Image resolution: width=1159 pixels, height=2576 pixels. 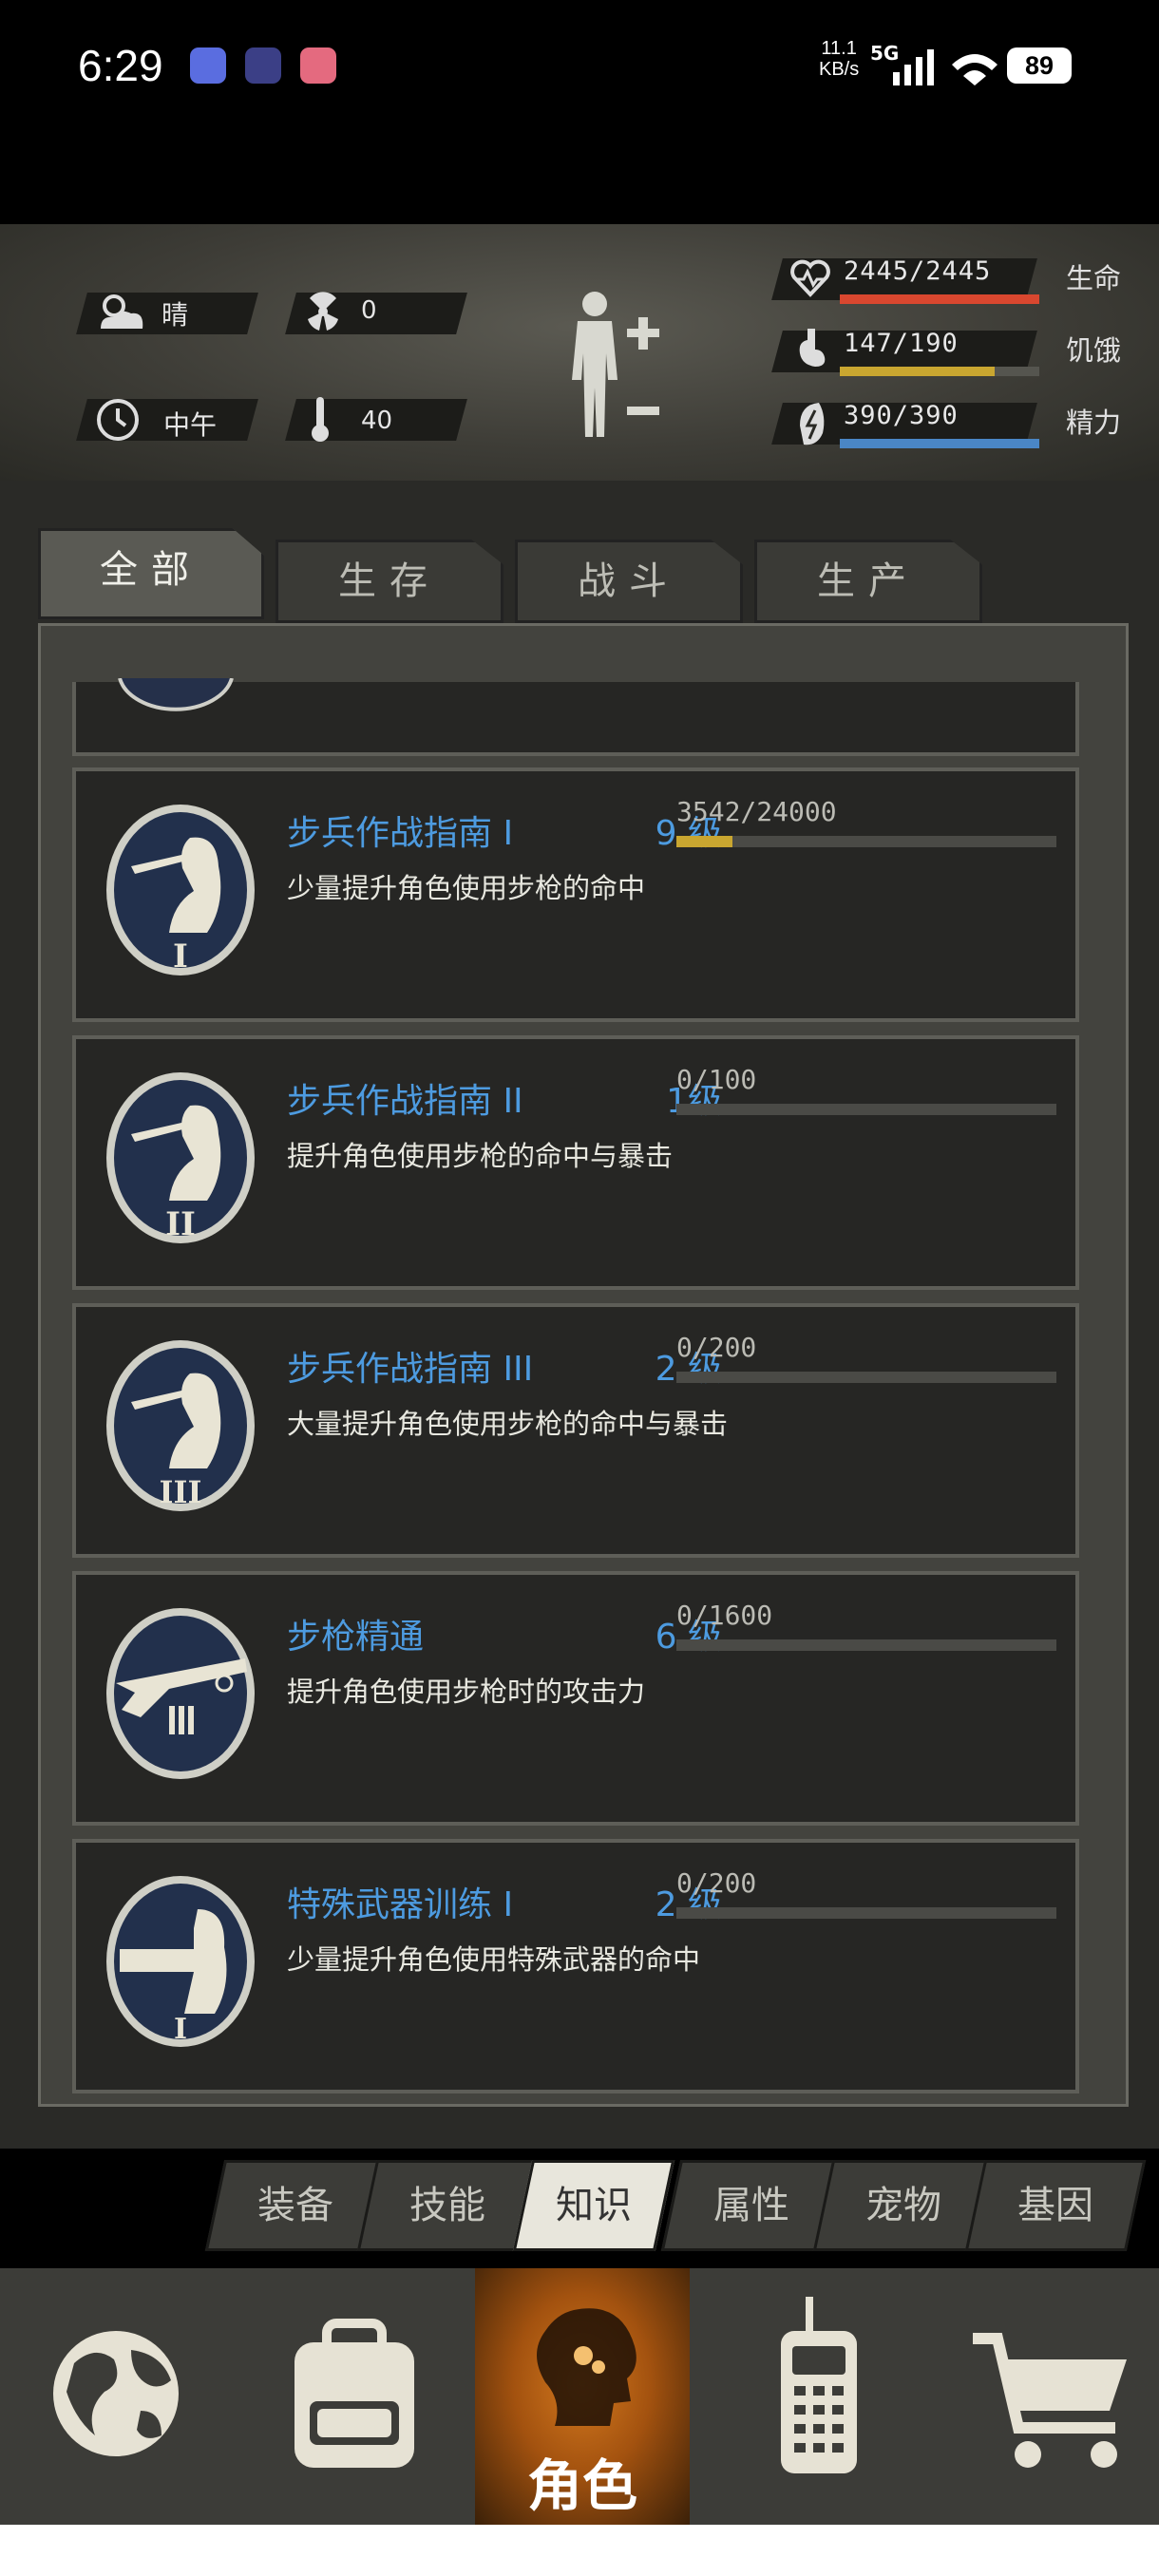 What do you see at coordinates (181, 1492) in the screenshot?
I see `svg-text: III` at bounding box center [181, 1492].